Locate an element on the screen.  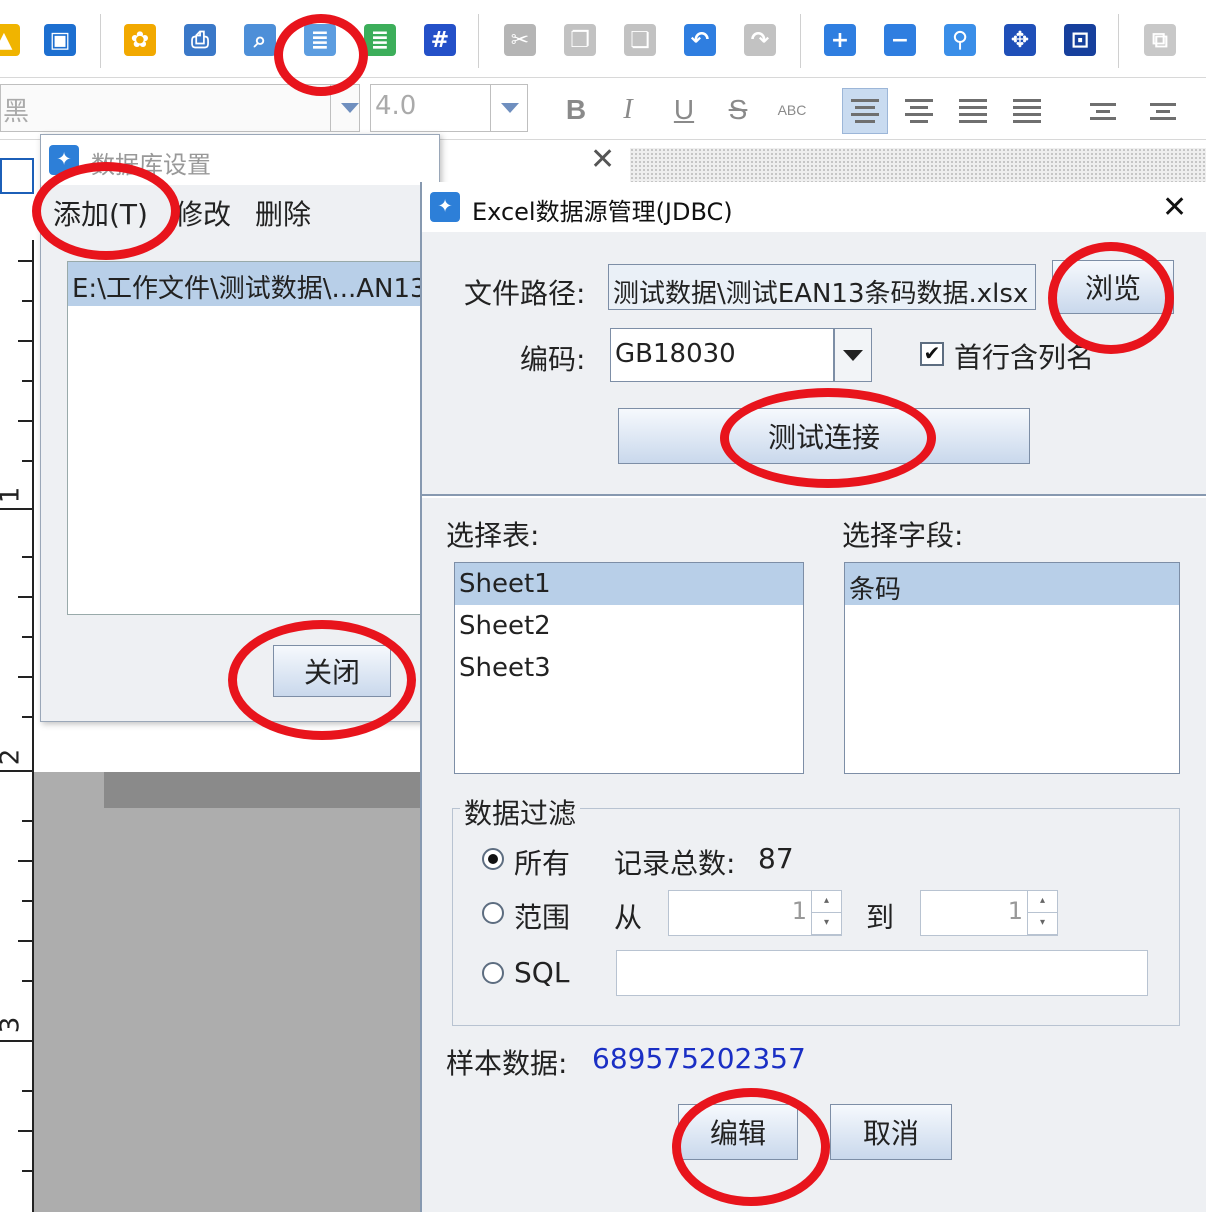
distribute-horizontal-icon is located at coordinates (1103, 111).